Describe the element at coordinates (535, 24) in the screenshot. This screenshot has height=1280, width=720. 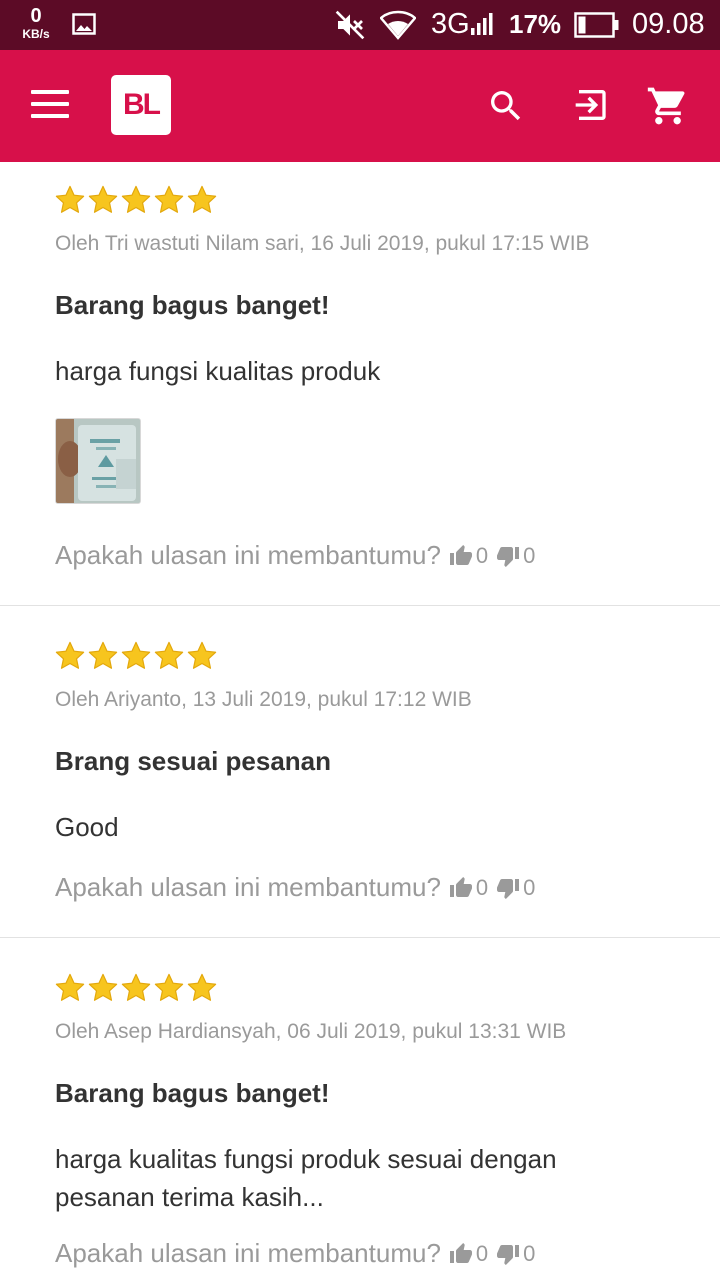
I see `battery-percent: 17%` at that location.